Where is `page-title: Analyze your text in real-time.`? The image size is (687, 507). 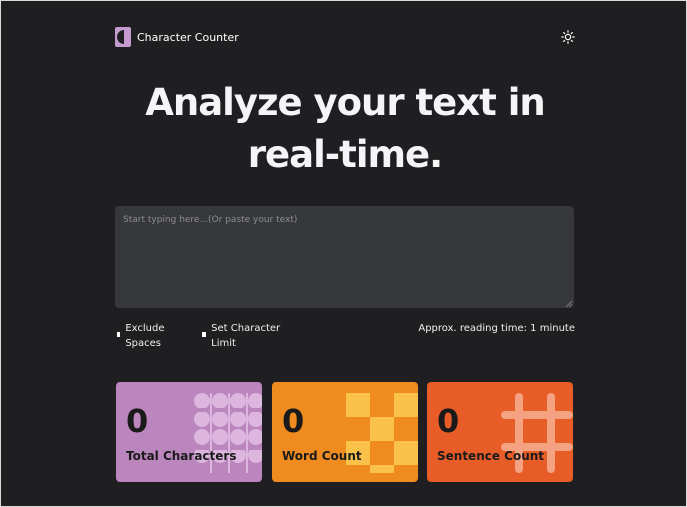
page-title: Analyze your text in real-time. is located at coordinates (345, 128).